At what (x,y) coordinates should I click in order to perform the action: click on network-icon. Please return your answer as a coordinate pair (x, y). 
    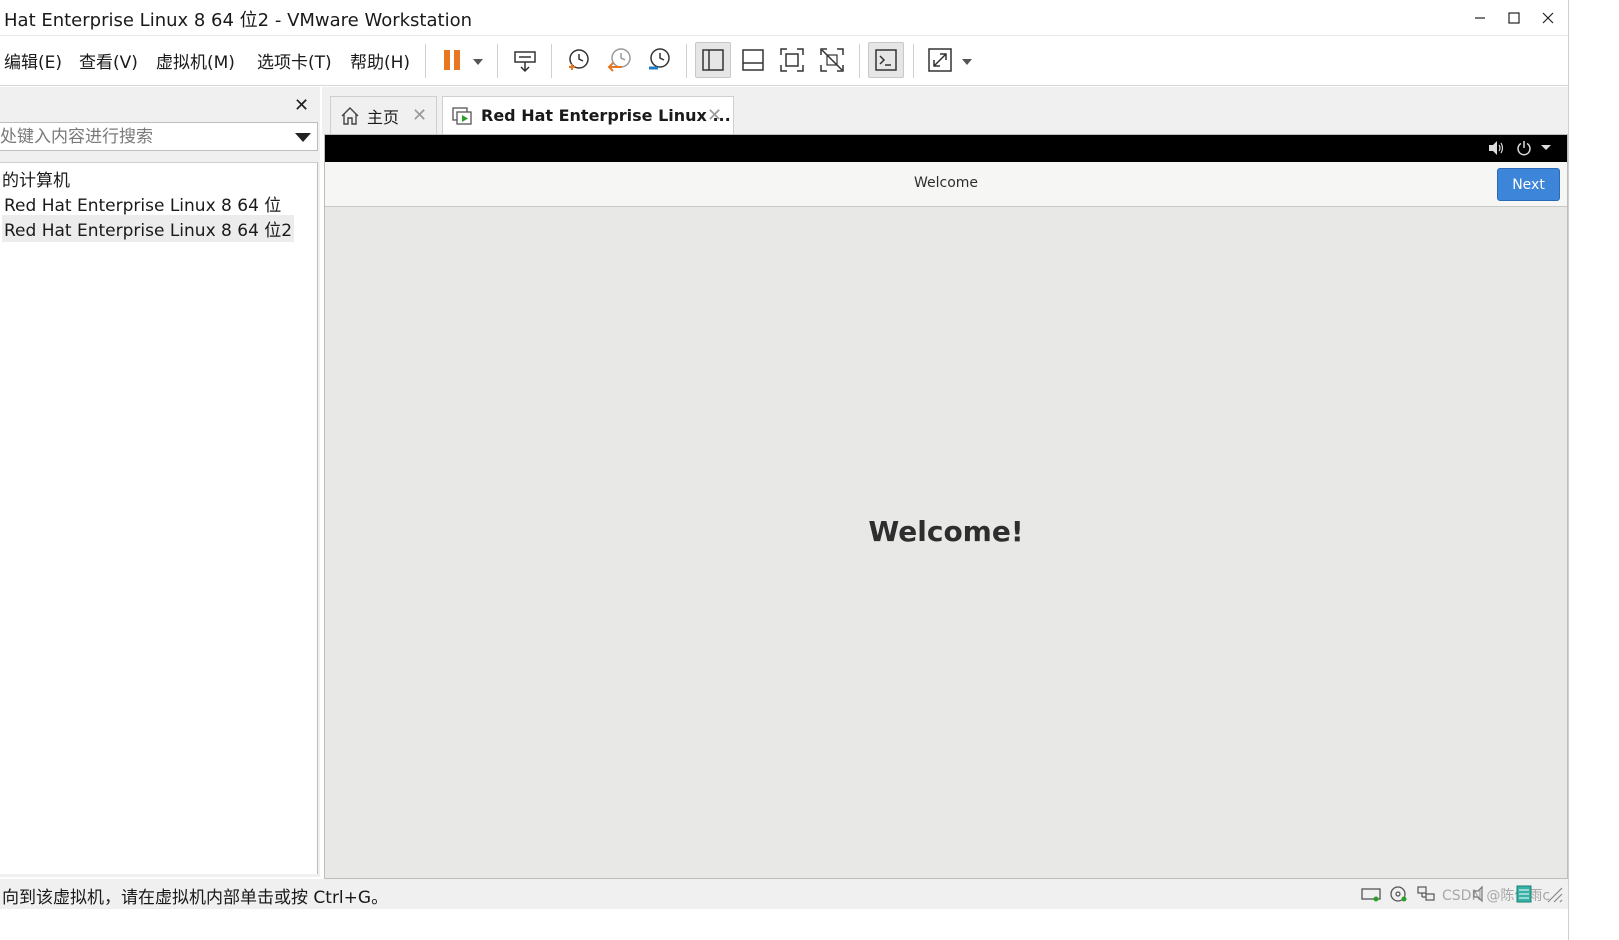
    Looking at the image, I should click on (1426, 893).